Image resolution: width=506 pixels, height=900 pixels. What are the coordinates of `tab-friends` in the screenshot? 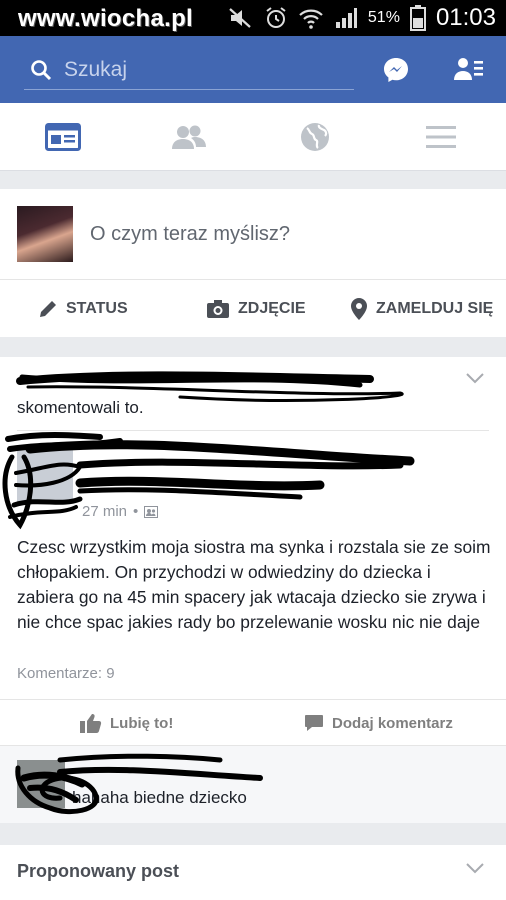 It's located at (189, 137).